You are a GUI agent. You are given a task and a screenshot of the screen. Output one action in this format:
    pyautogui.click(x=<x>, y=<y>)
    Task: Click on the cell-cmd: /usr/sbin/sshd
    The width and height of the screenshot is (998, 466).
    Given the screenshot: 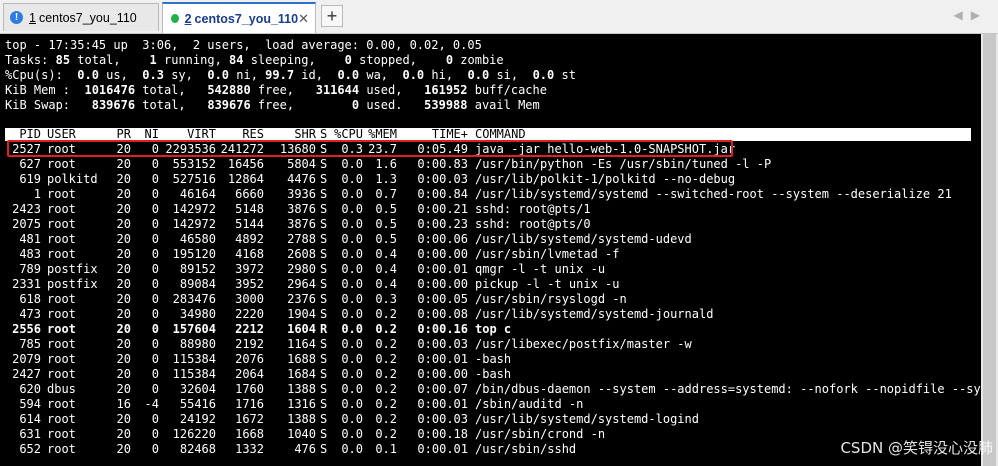 What is the action you would take?
    pyautogui.click(x=526, y=449)
    